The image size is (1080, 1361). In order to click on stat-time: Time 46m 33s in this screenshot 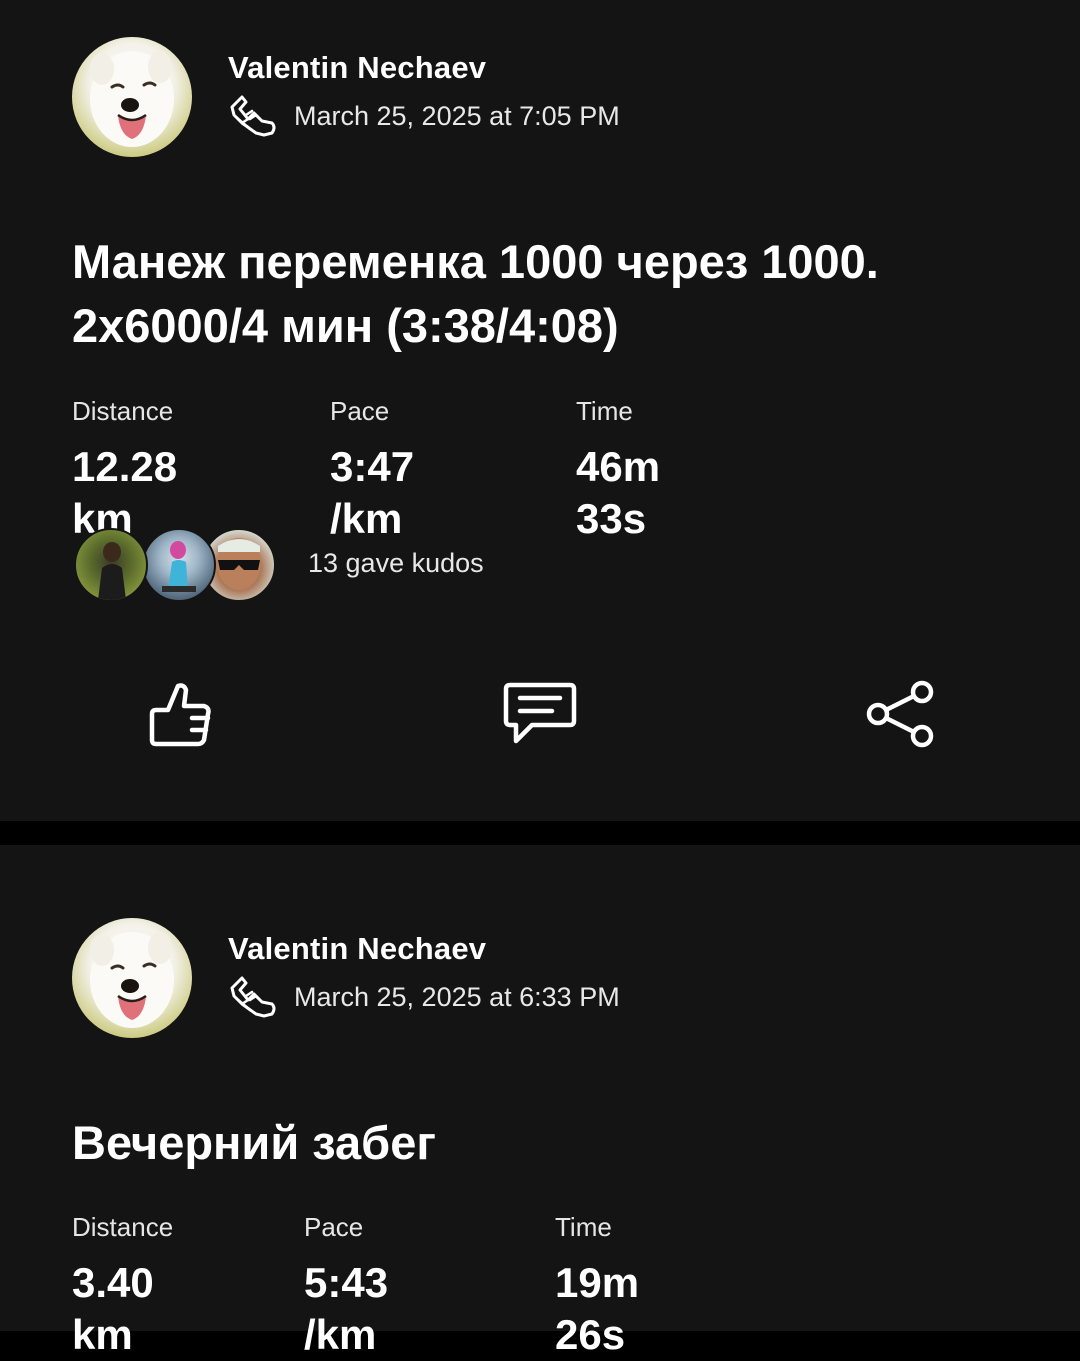, I will do `click(618, 470)`.